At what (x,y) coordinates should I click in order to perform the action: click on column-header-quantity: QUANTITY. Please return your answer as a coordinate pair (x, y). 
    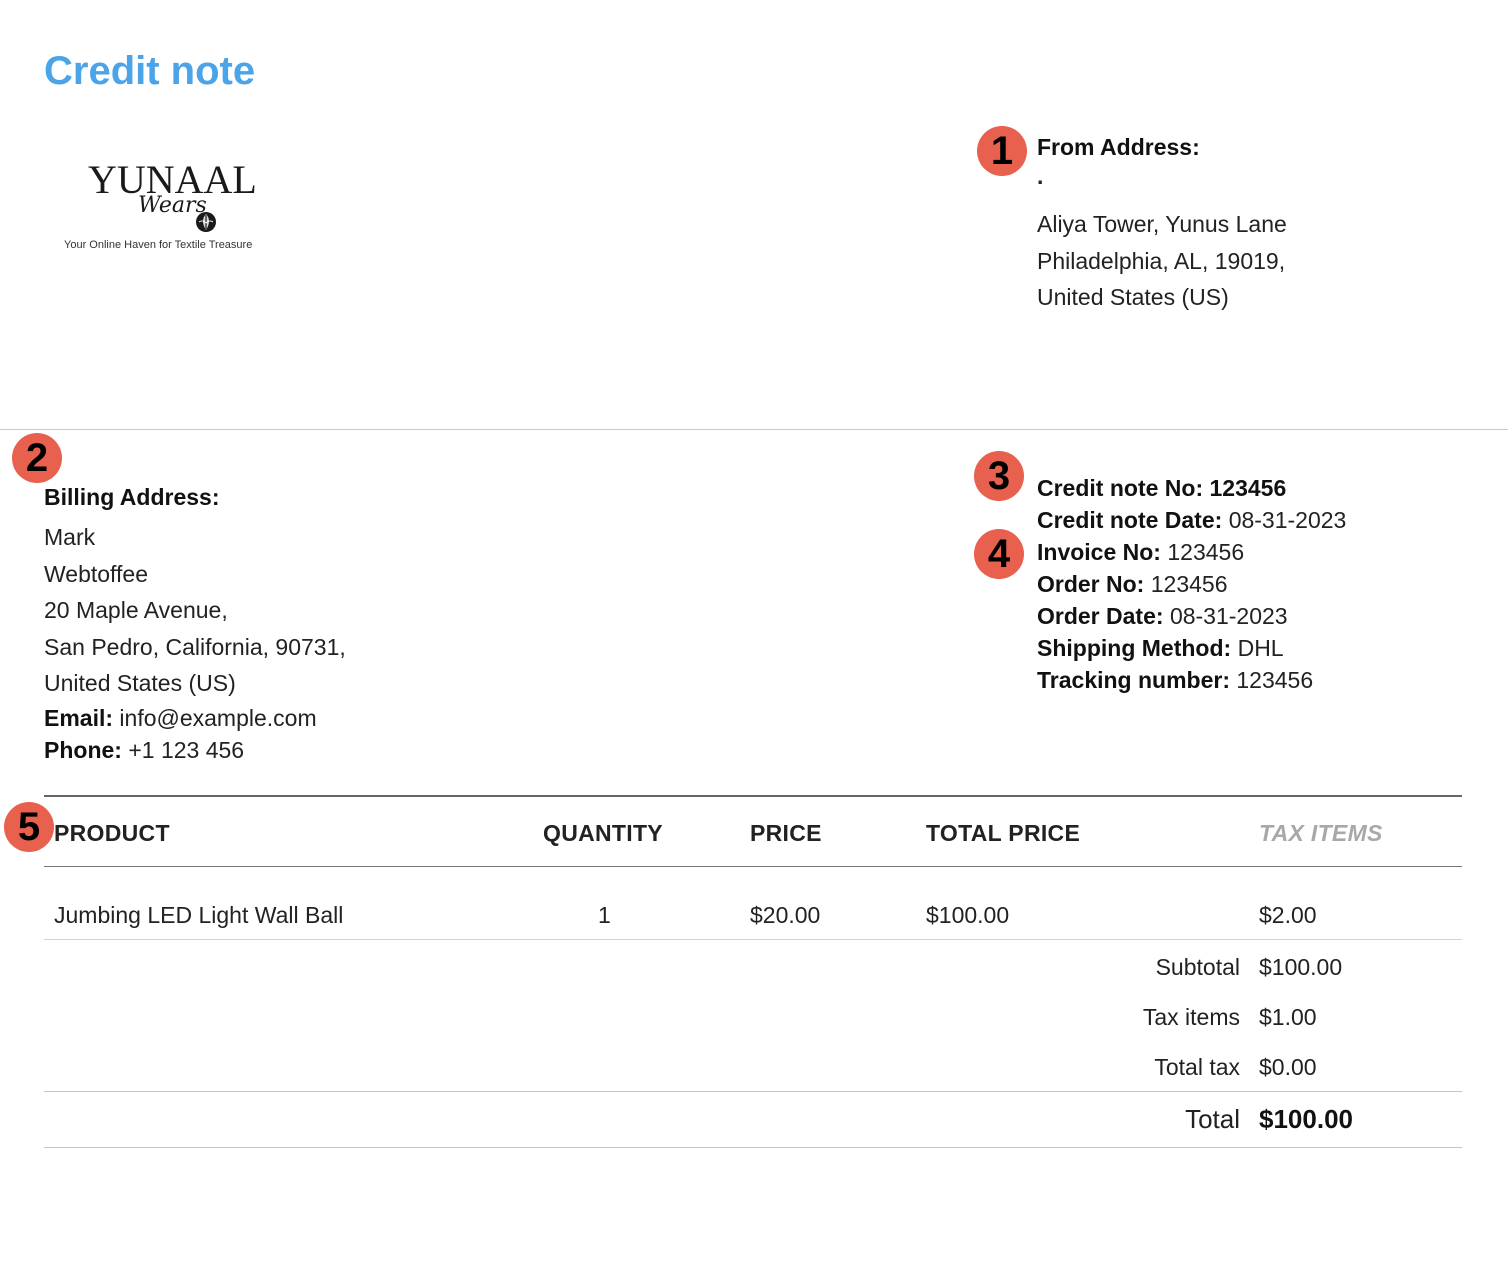
    Looking at the image, I should click on (603, 833).